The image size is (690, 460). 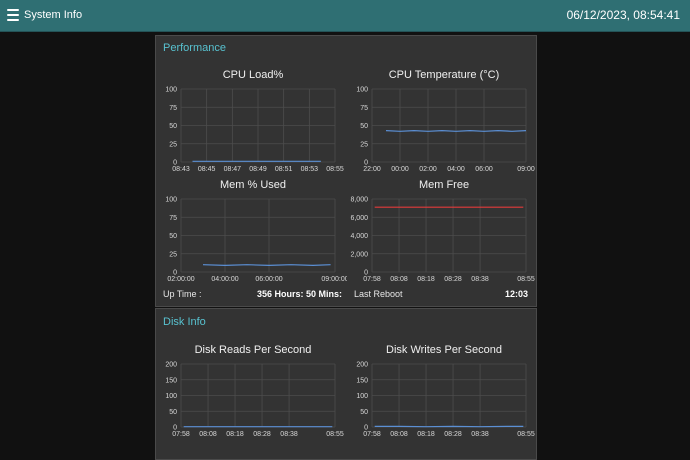 I want to click on x-tick-label: 02:00:00, so click(x=180, y=279).